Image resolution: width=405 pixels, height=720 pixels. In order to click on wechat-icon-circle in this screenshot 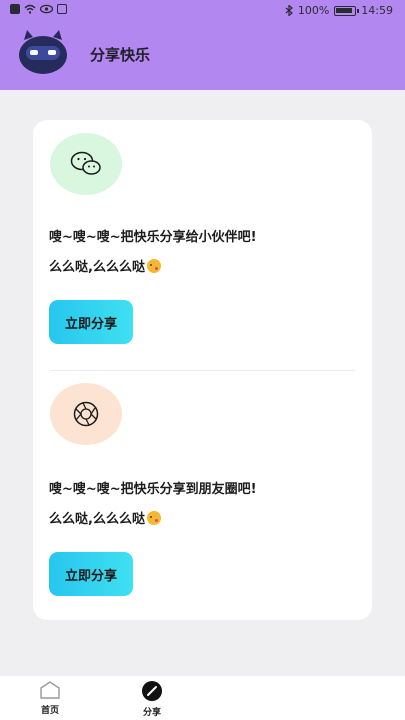, I will do `click(86, 164)`.